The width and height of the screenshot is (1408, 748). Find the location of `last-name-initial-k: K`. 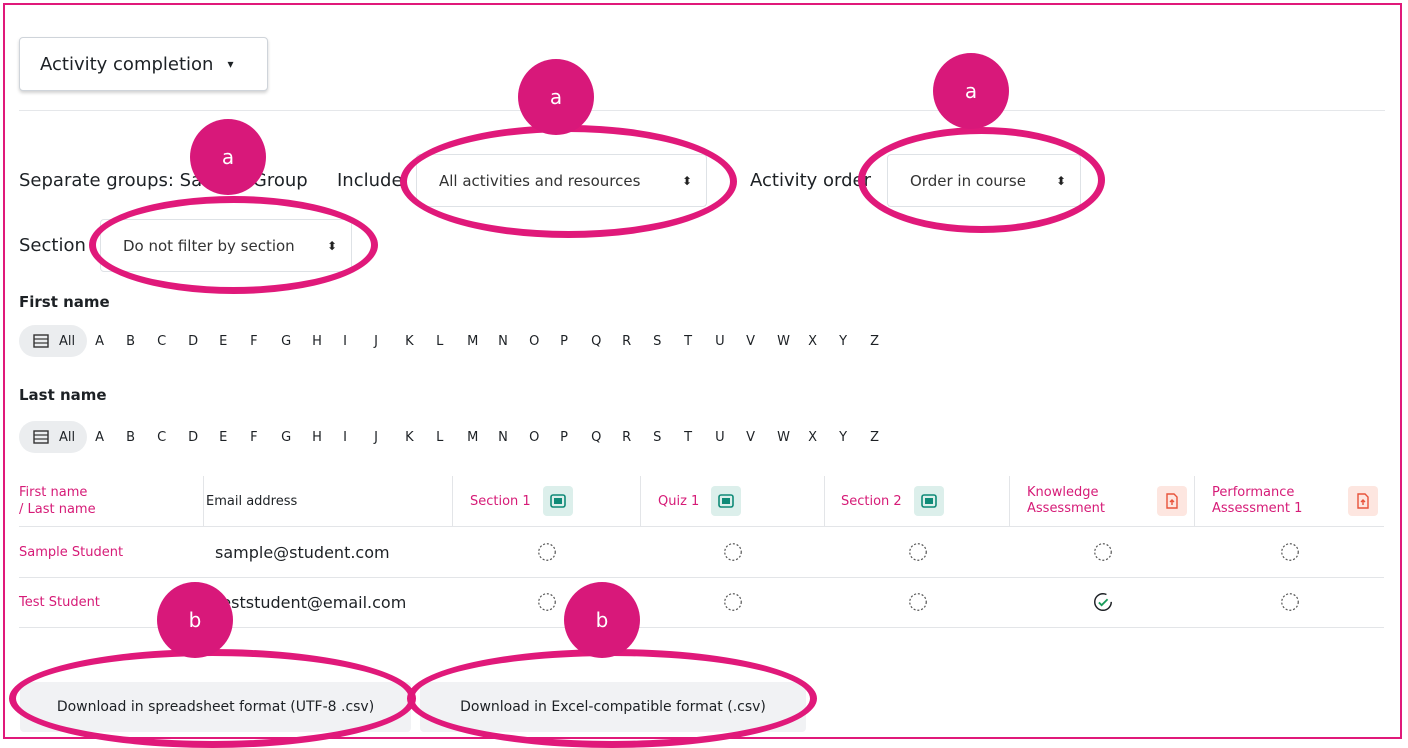

last-name-initial-k: K is located at coordinates (418, 437).